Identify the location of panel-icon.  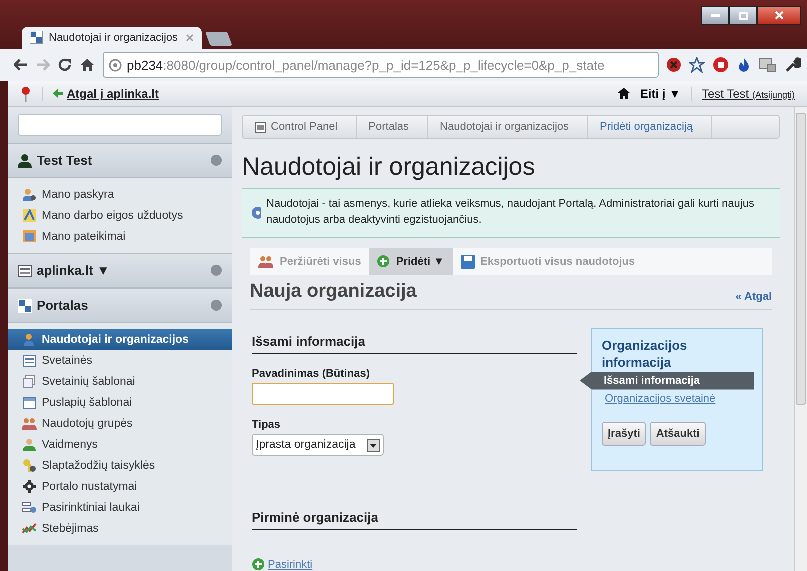
(260, 127).